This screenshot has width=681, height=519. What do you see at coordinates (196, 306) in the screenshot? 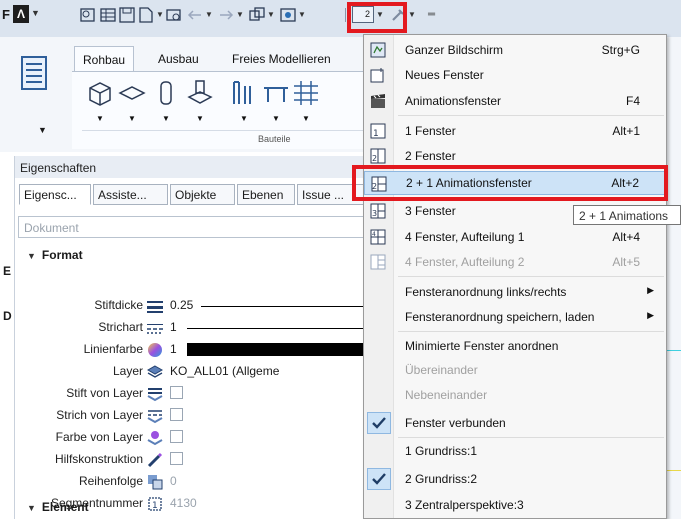
I see `property-row-stiftdicke: Stiftdicke 0.25` at bounding box center [196, 306].